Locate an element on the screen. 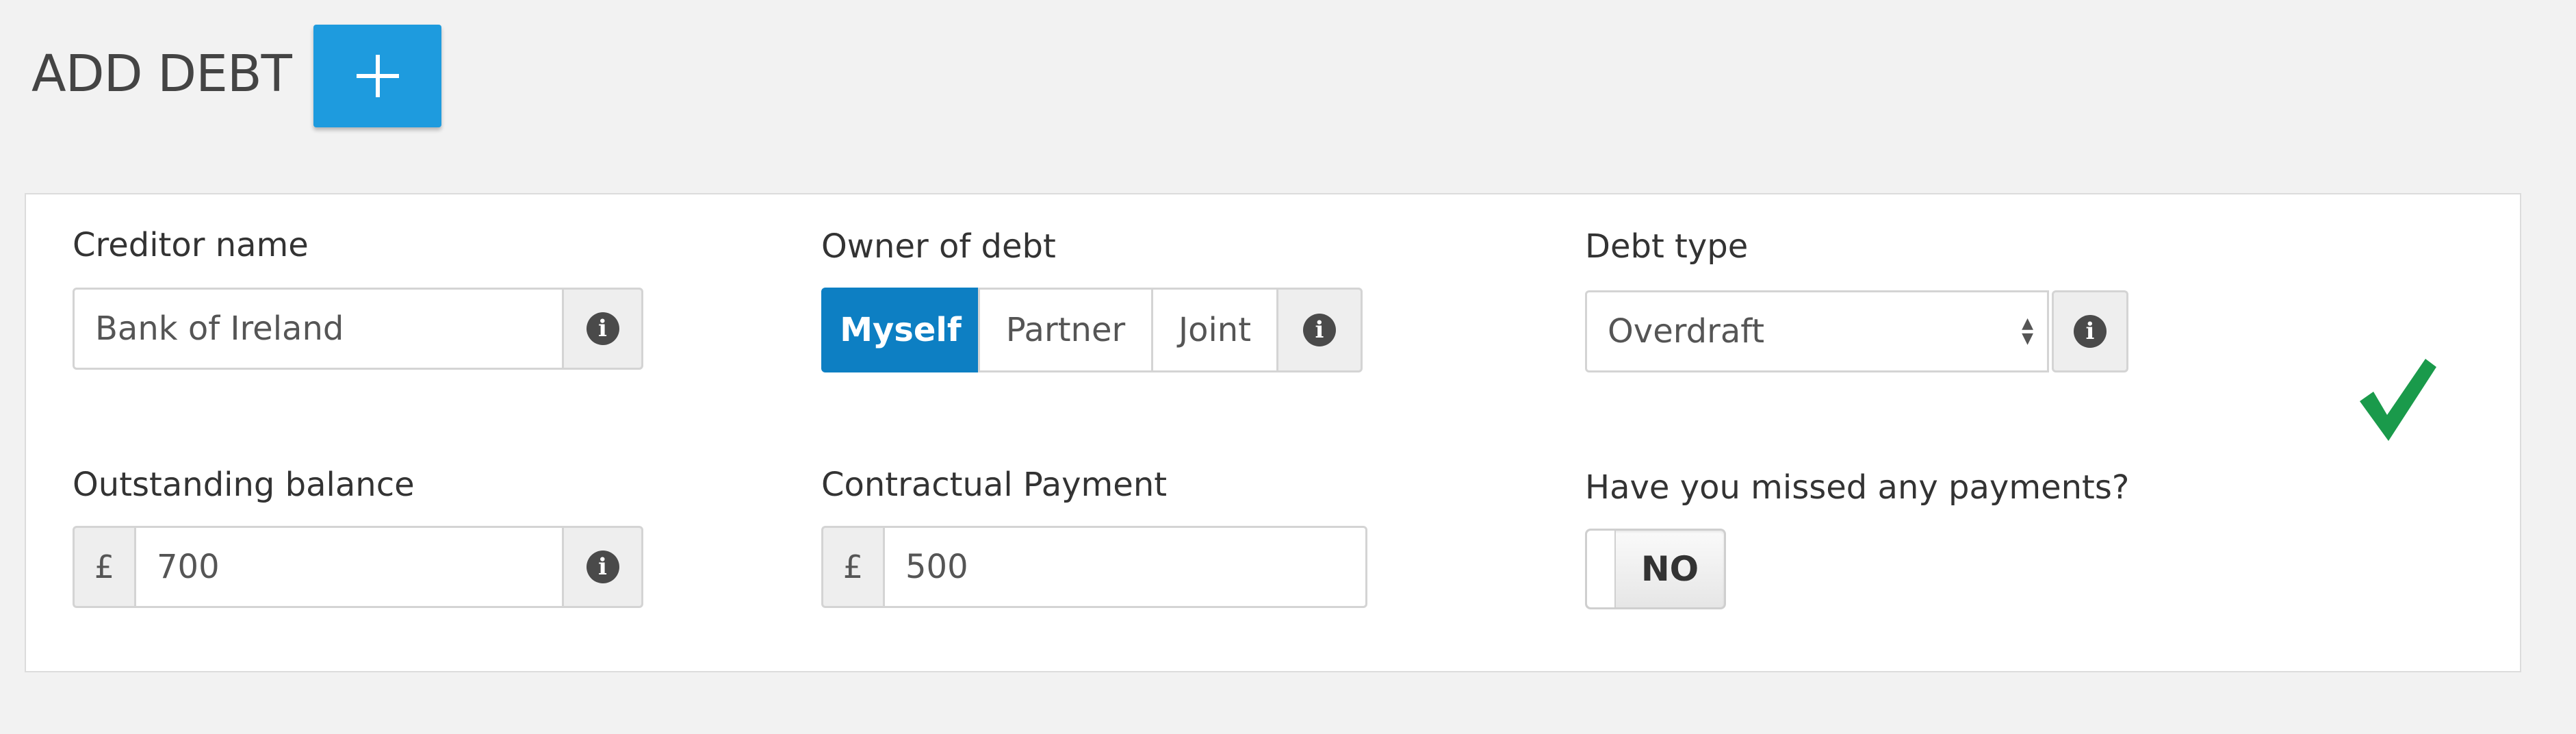 This screenshot has height=734, width=2576. owner-option-joint: Joint is located at coordinates (1214, 330).